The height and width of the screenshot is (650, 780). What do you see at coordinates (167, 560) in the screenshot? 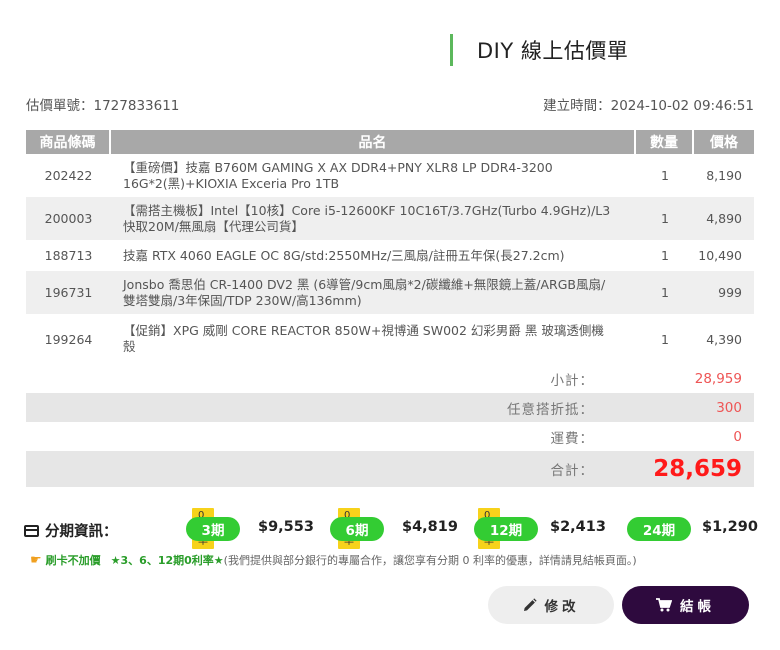
I see `zero-rate-promo: ★3、6、12期0利率★` at bounding box center [167, 560].